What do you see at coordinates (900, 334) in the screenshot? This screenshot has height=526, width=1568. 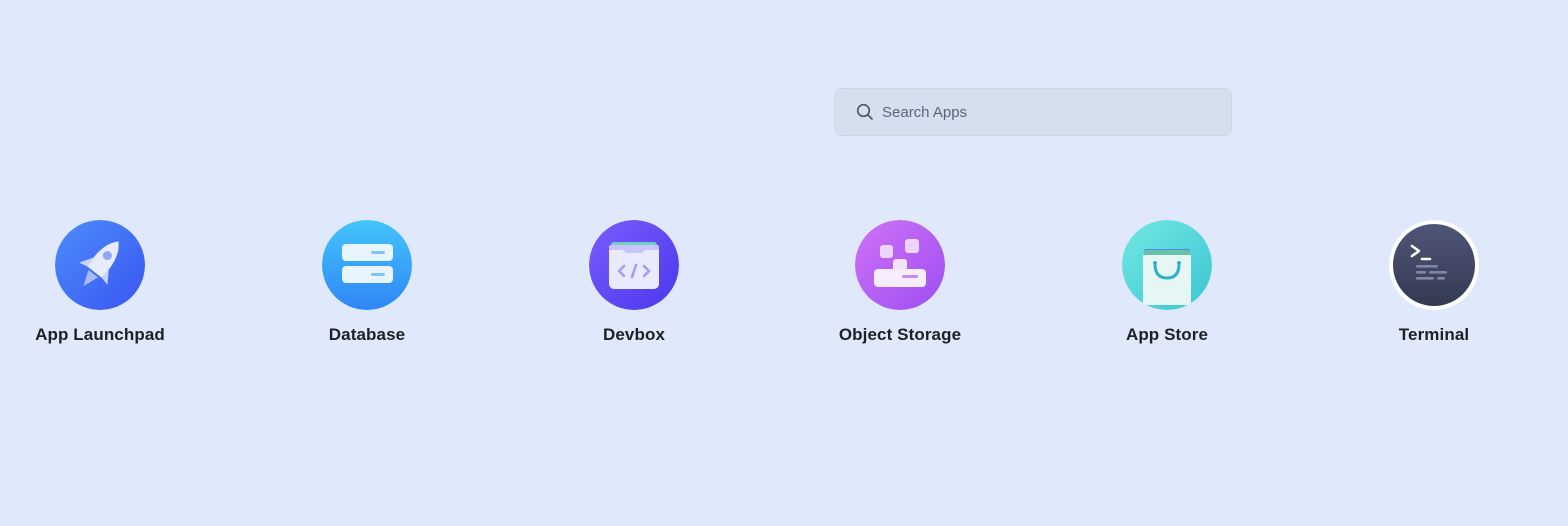 I see `app-label: Object Storage` at bounding box center [900, 334].